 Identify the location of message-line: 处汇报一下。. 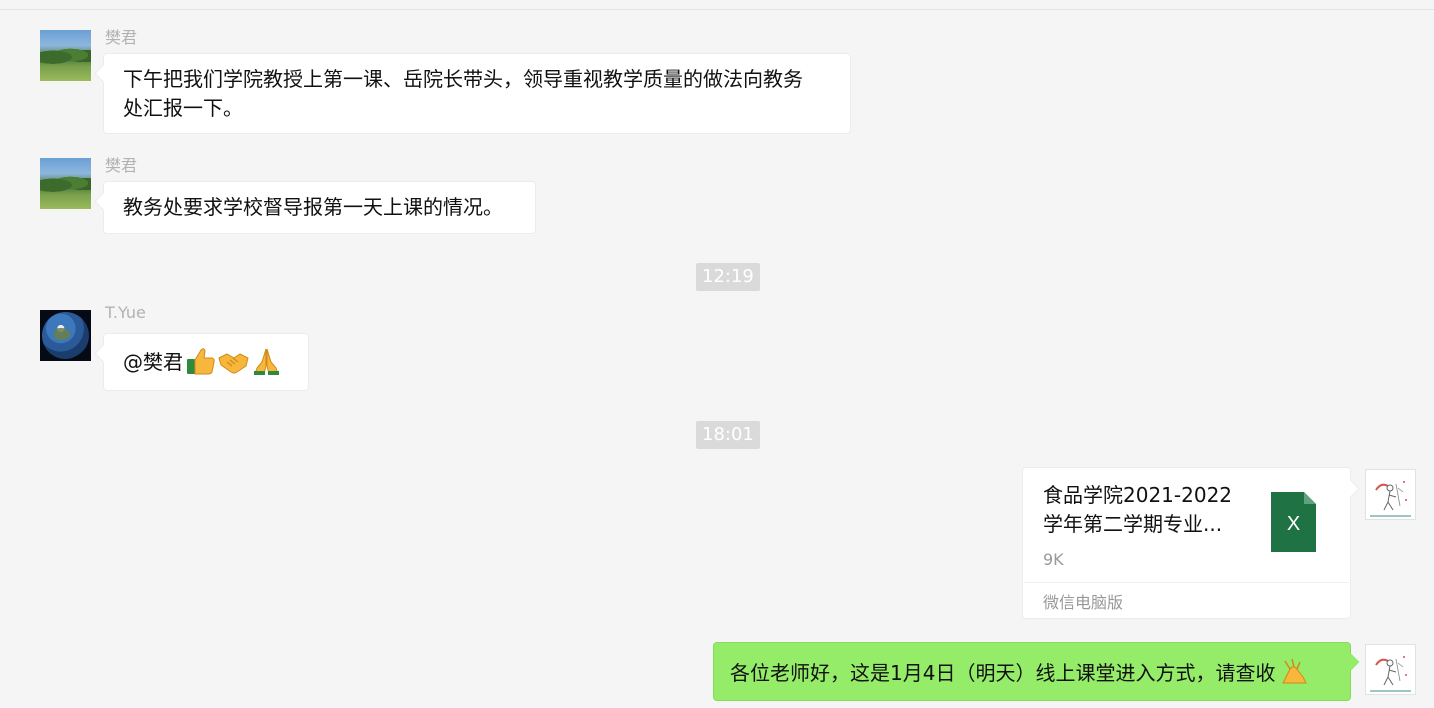
(183, 108).